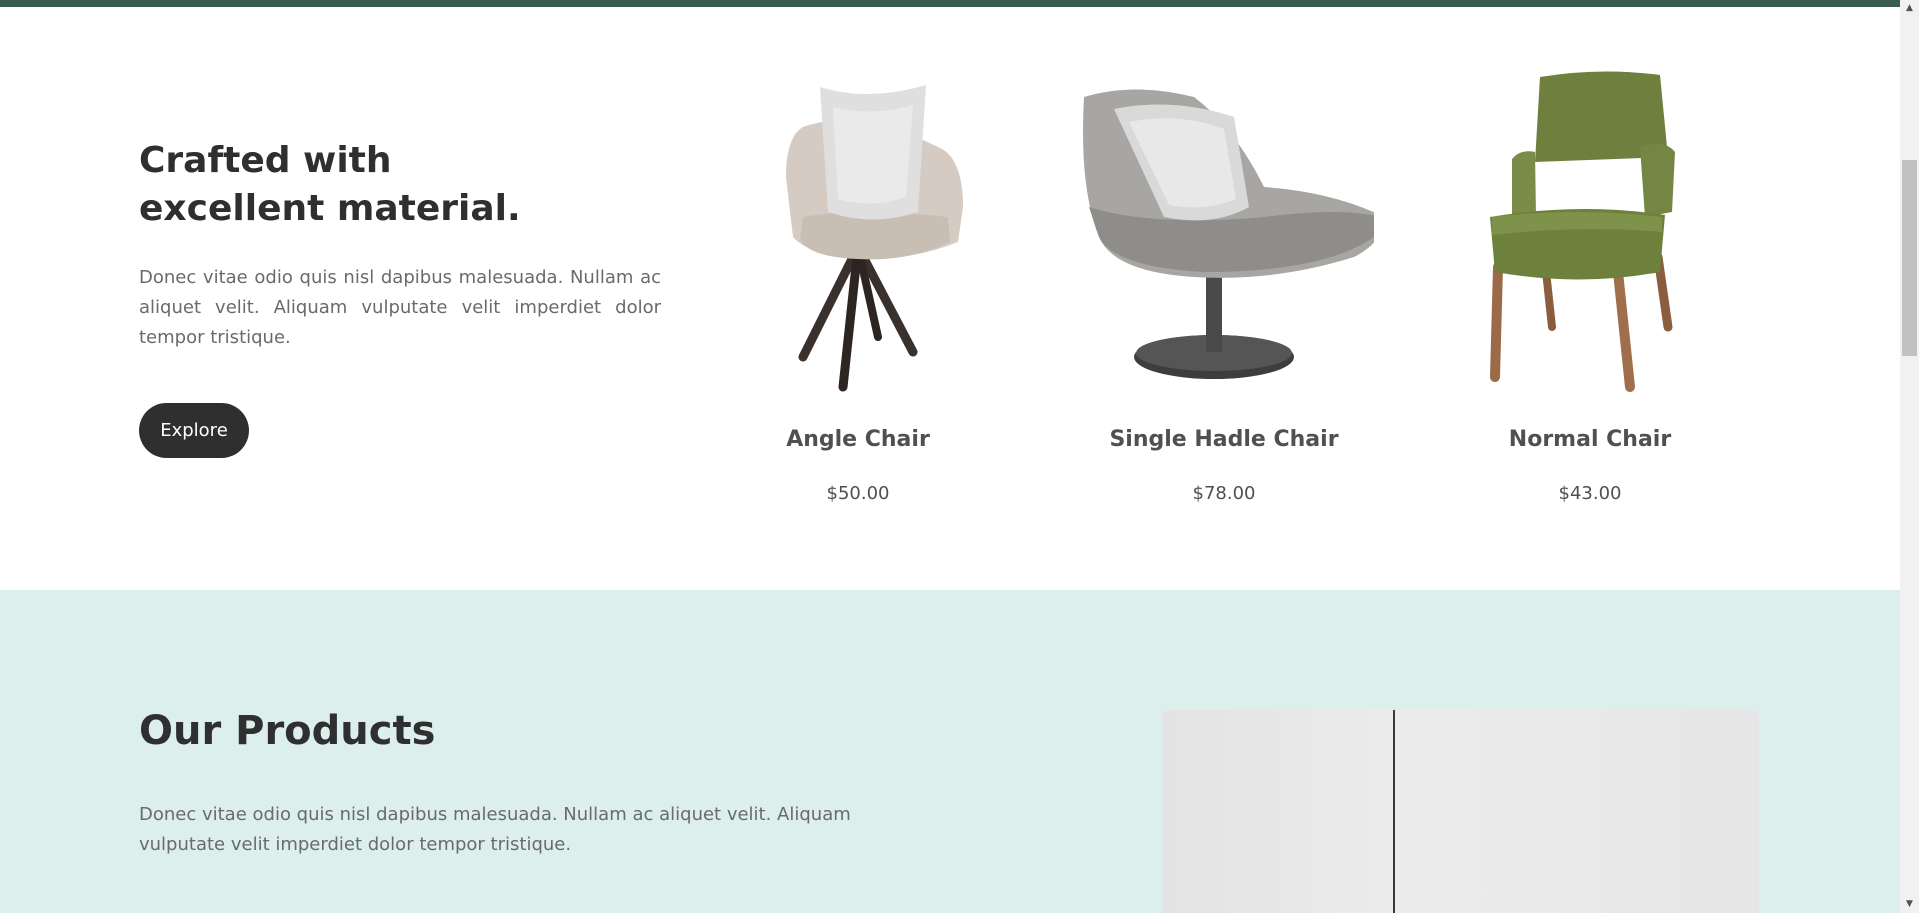 This screenshot has height=913, width=1919. What do you see at coordinates (1228, 234) in the screenshot?
I see `single-hadle-chair-image` at bounding box center [1228, 234].